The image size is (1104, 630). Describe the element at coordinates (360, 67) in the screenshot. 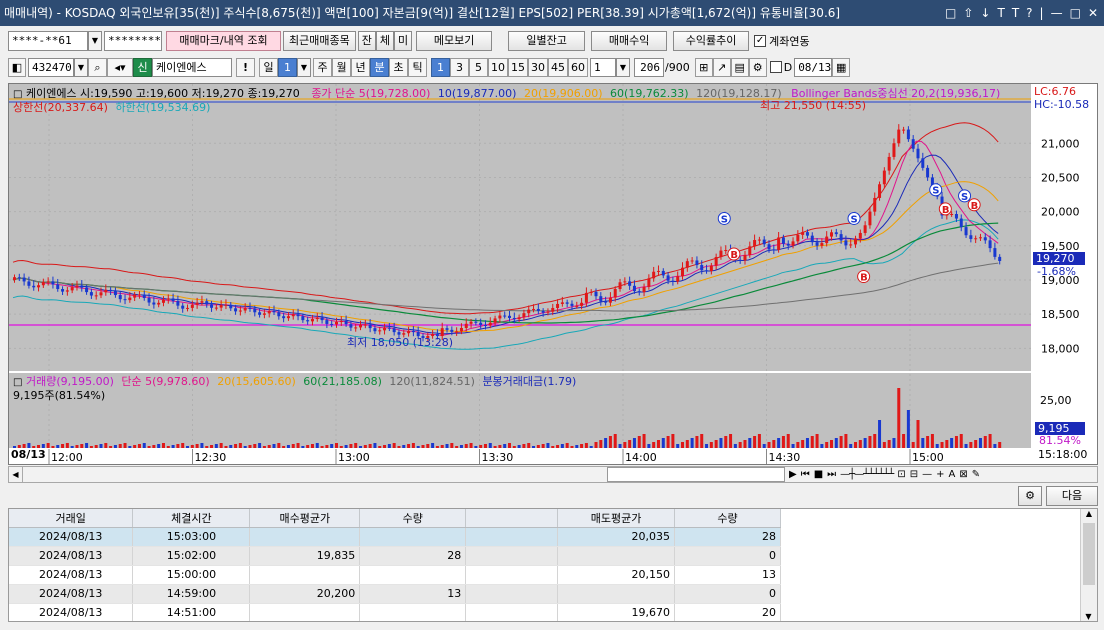

I see `period-year-button: 년` at that location.